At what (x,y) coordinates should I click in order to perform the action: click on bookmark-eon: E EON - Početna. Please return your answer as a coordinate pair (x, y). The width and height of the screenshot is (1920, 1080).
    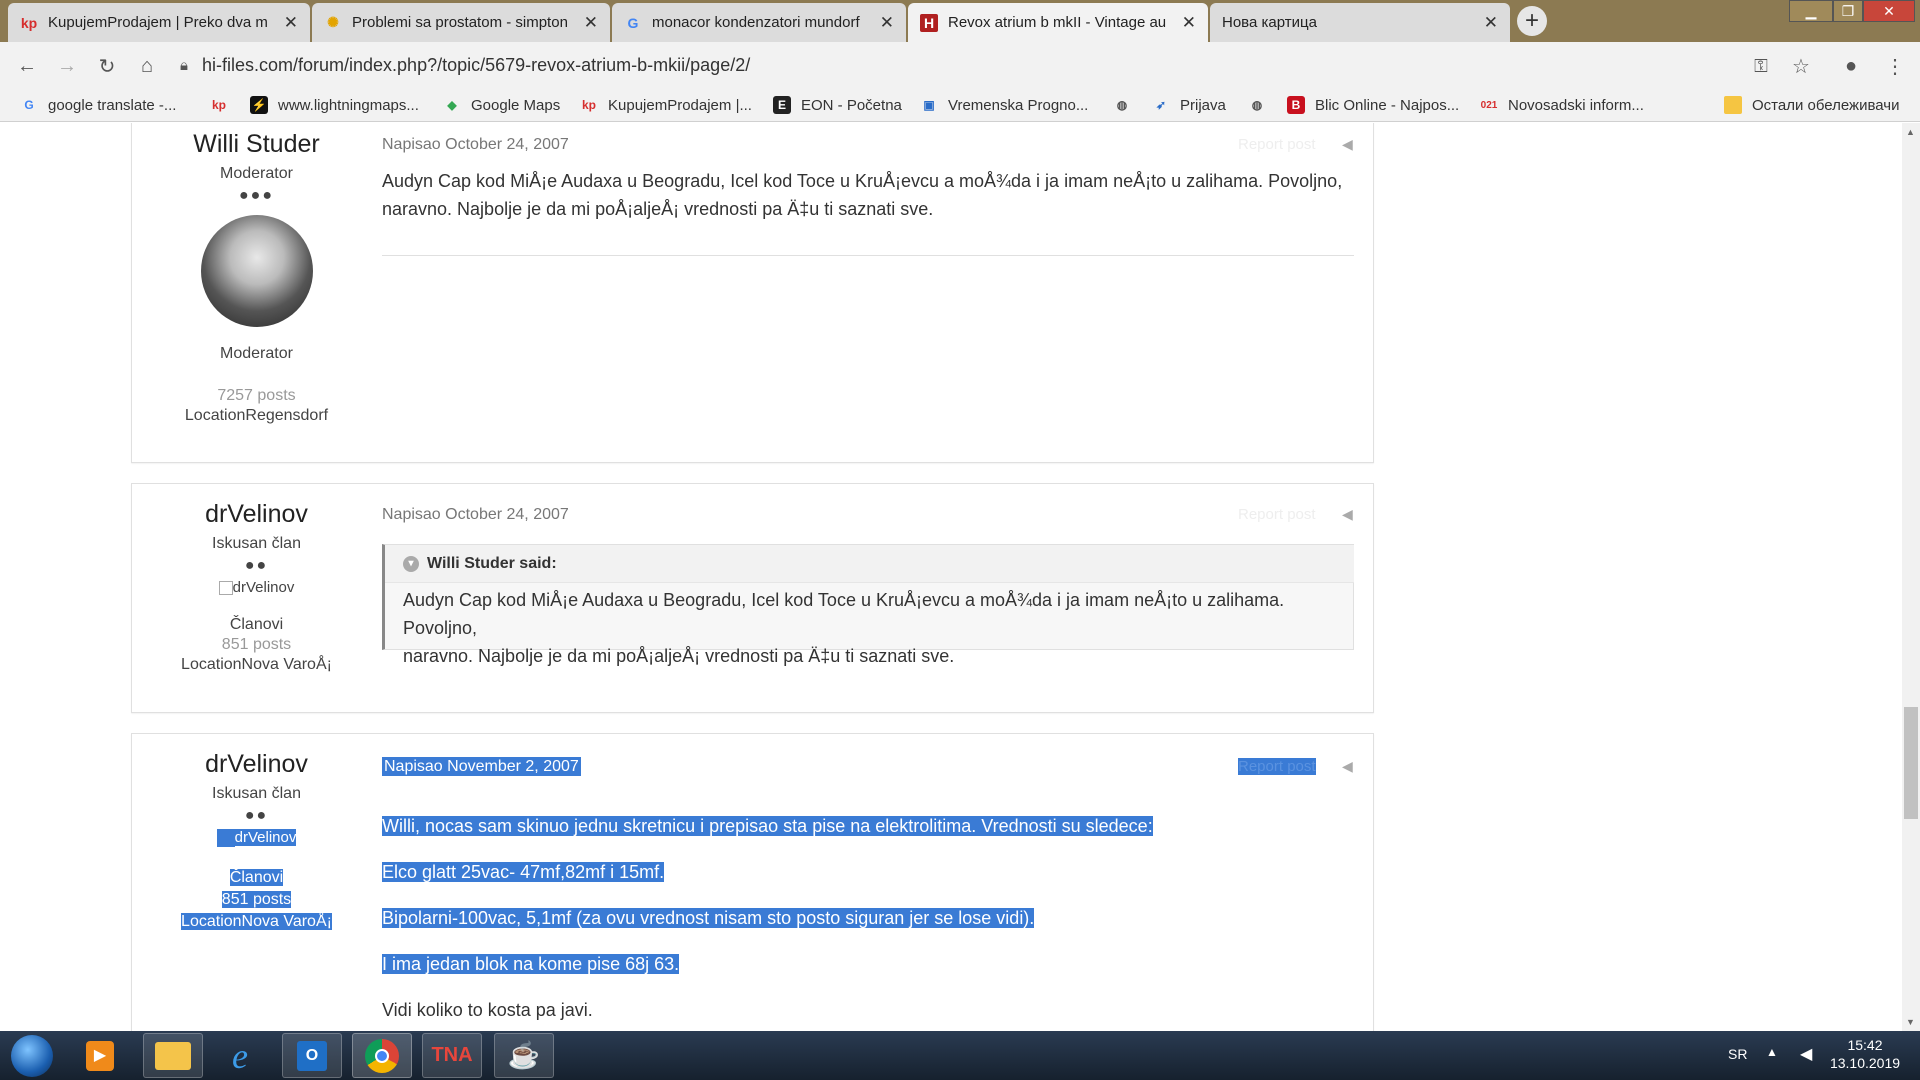
    Looking at the image, I should click on (837, 105).